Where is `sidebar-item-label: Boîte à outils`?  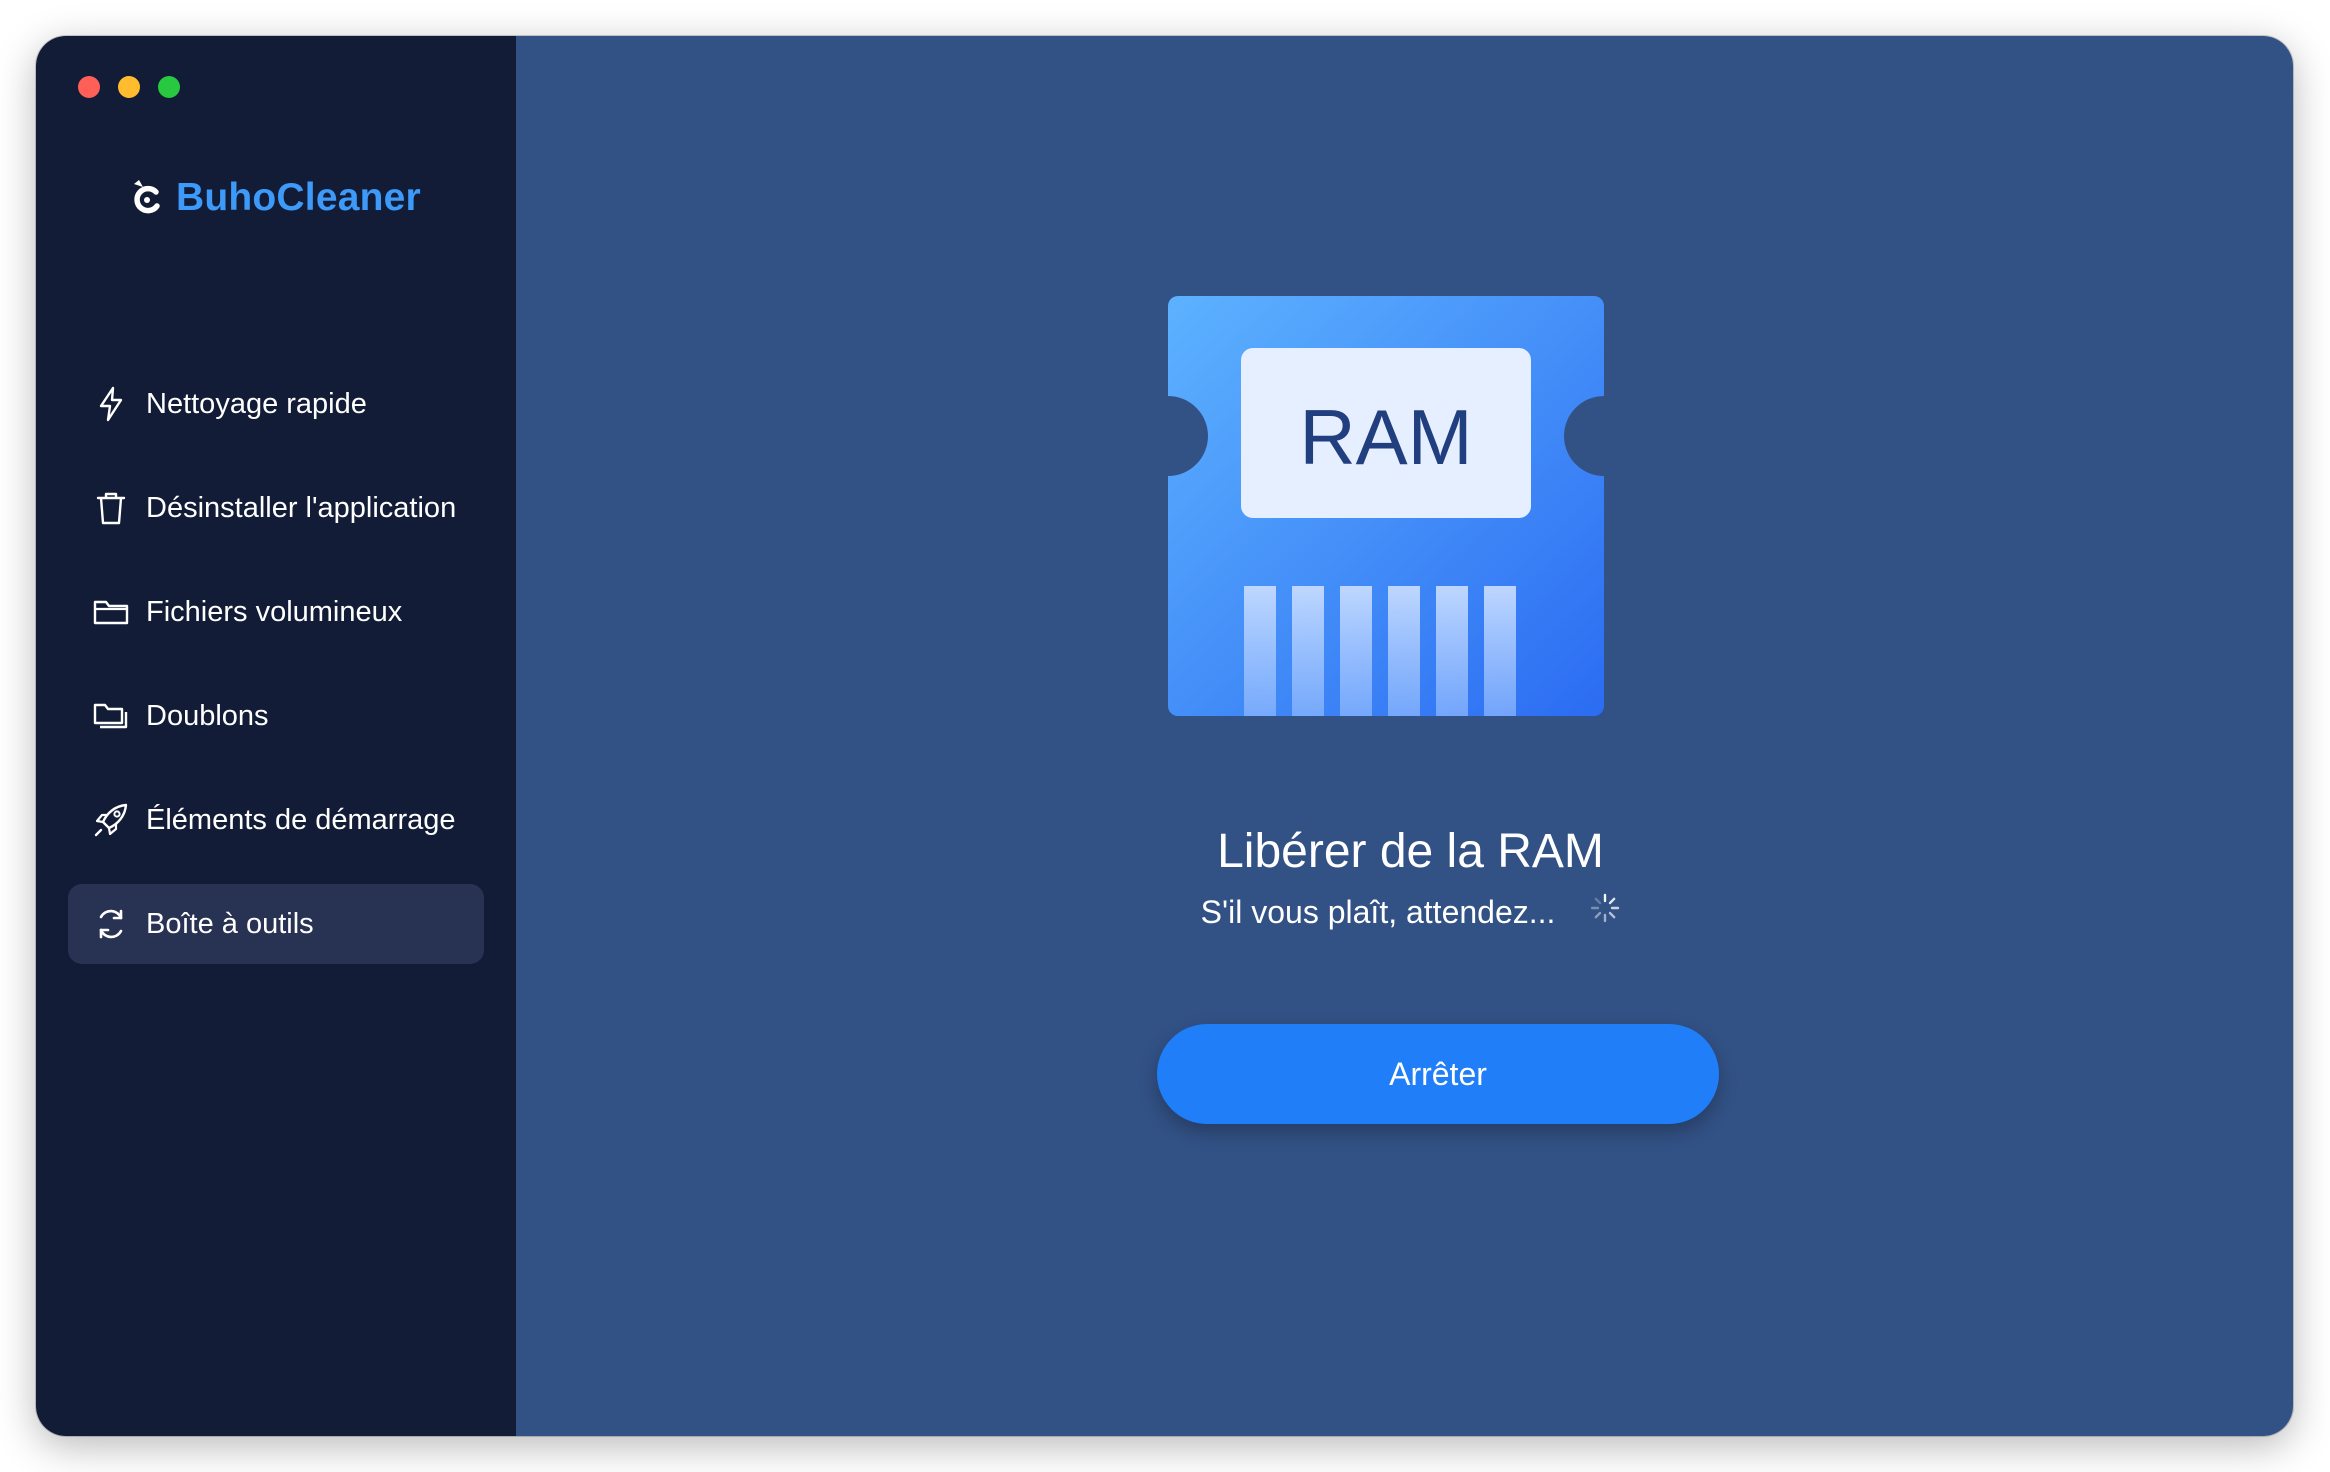 sidebar-item-label: Boîte à outils is located at coordinates (230, 923).